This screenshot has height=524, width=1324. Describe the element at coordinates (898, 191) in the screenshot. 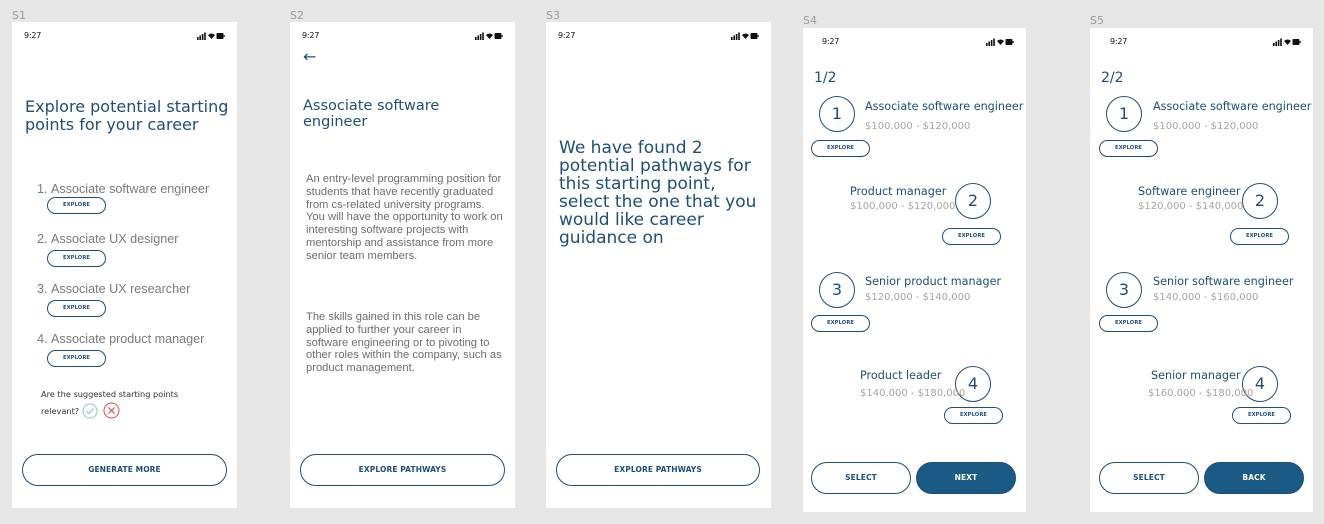

I see `step-title: Product manager` at that location.